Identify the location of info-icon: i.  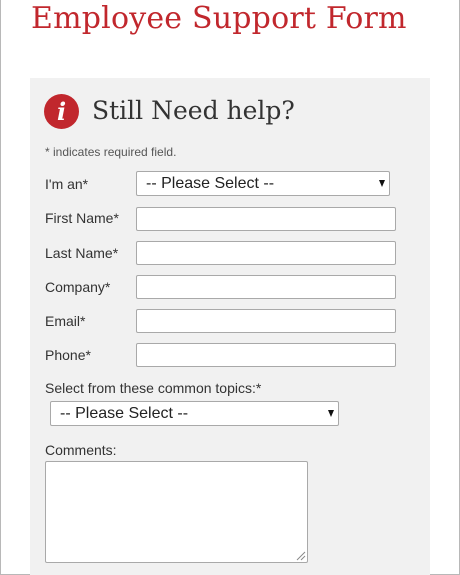
(61, 111).